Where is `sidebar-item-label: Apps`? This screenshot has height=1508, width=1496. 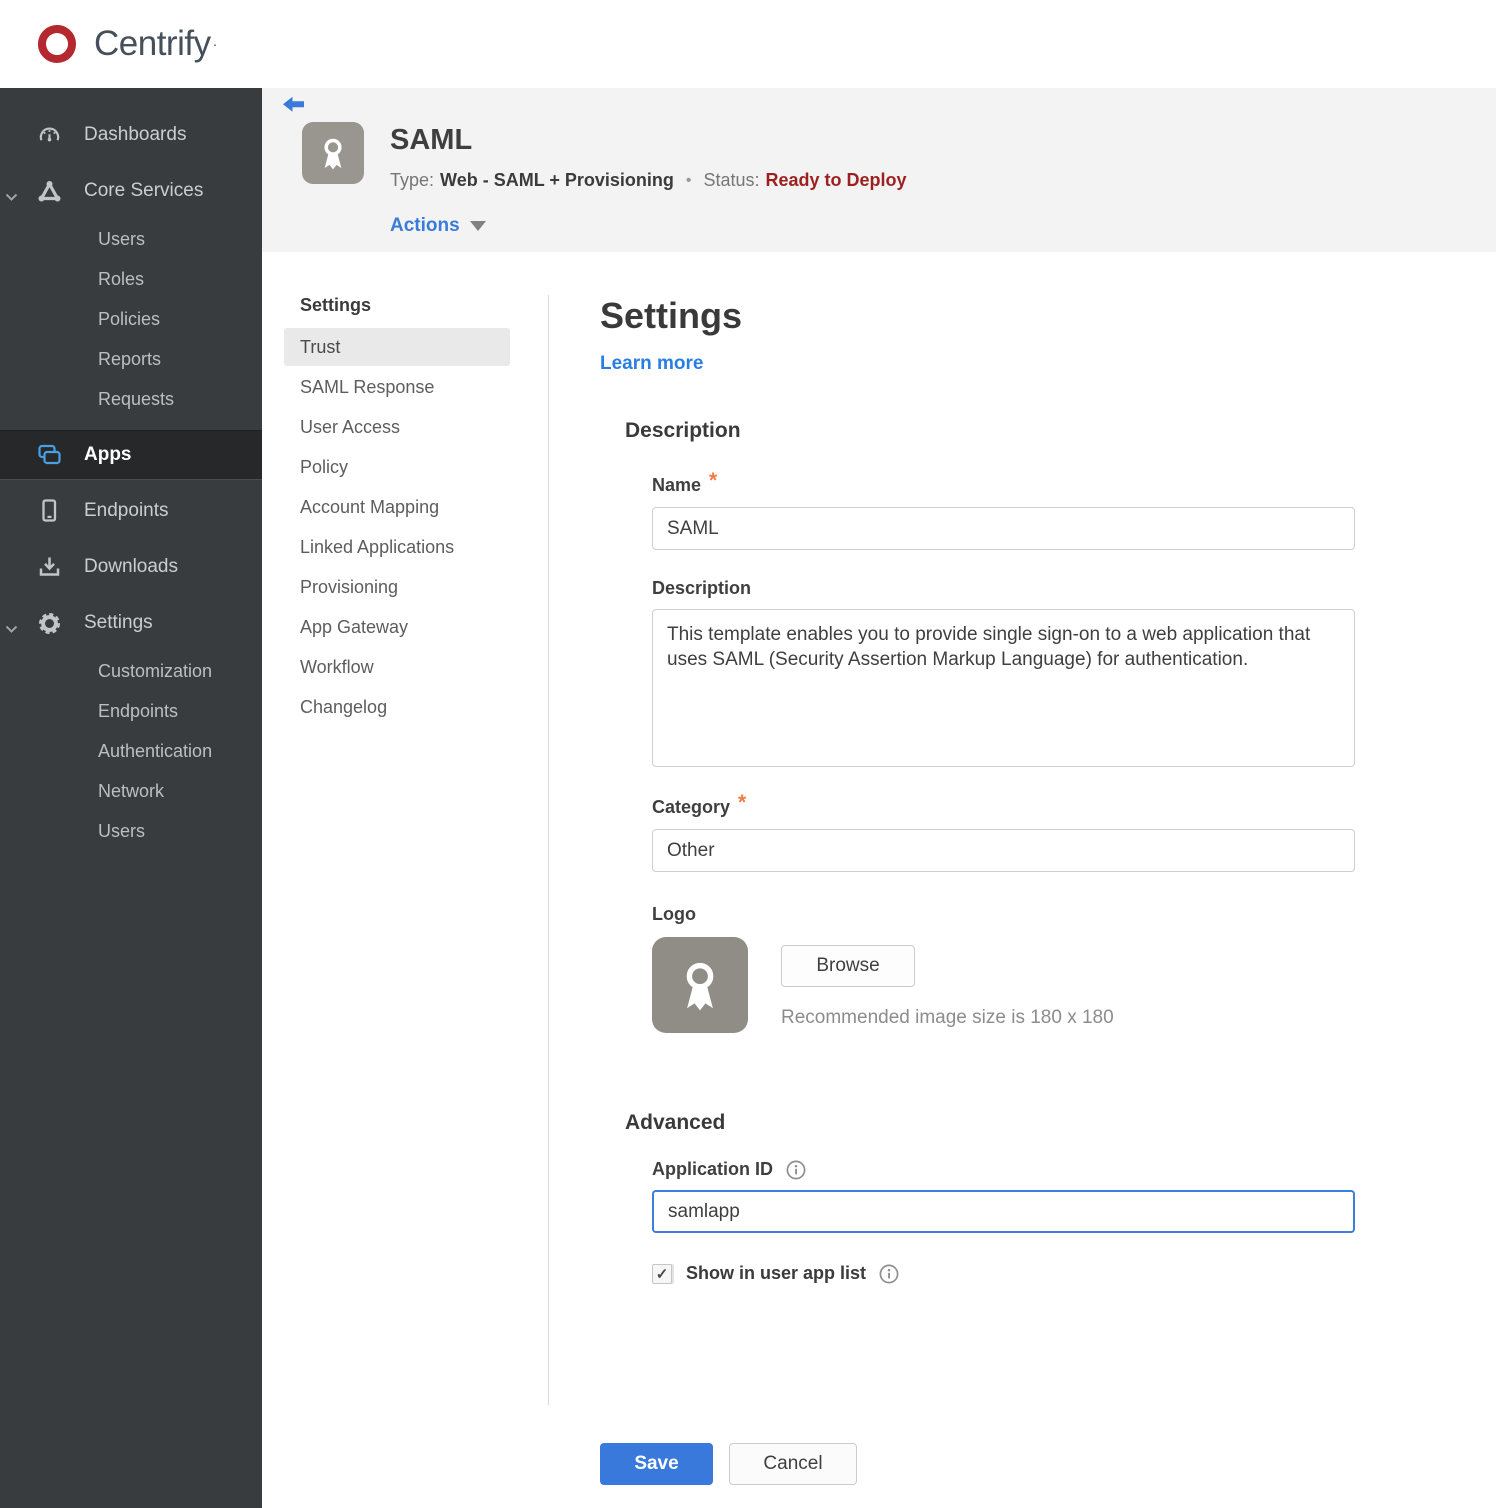 sidebar-item-label: Apps is located at coordinates (108, 454).